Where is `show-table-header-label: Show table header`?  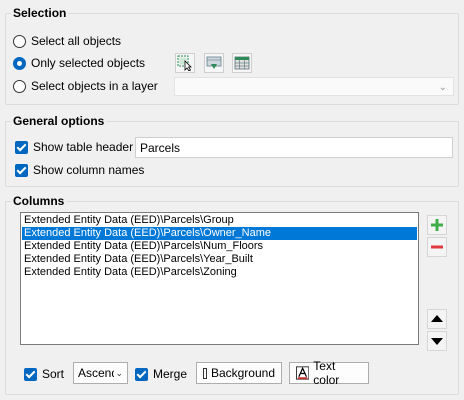
show-table-header-label: Show table header is located at coordinates (83, 147).